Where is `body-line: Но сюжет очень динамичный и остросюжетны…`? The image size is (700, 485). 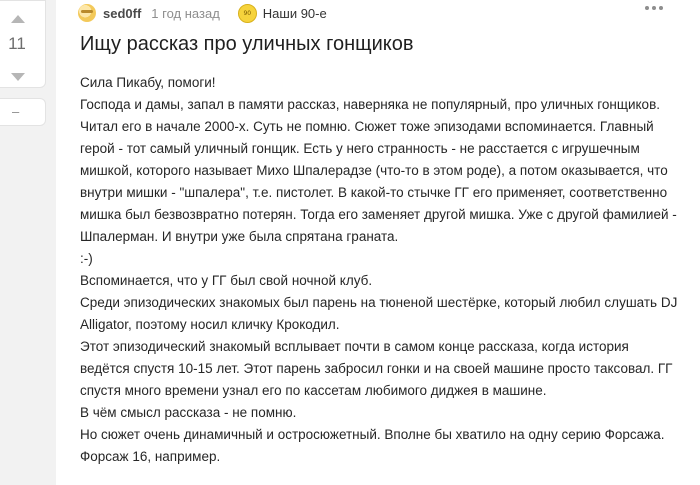
body-line: Но сюжет очень динамичный и остросюжетны… is located at coordinates (372, 434).